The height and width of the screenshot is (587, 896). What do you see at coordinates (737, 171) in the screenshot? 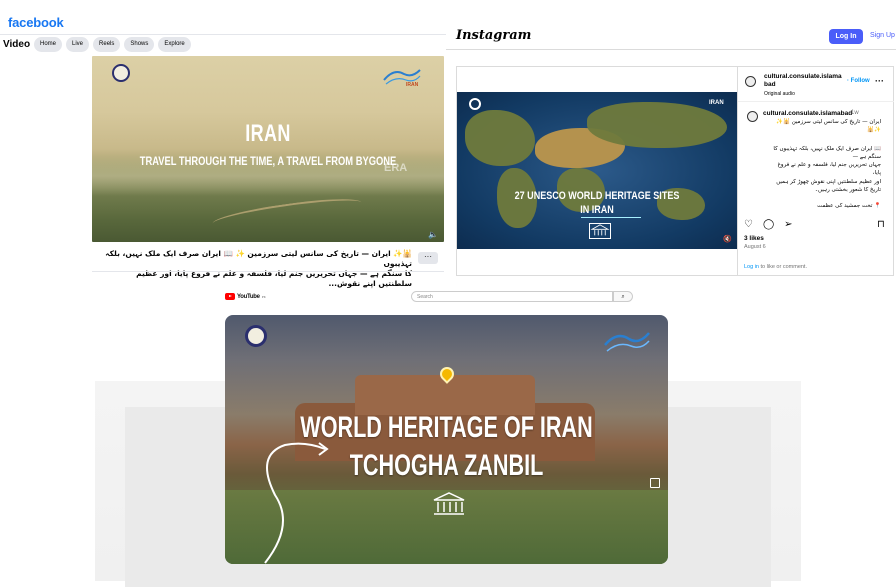
I see `sidebar-divider` at bounding box center [737, 171].